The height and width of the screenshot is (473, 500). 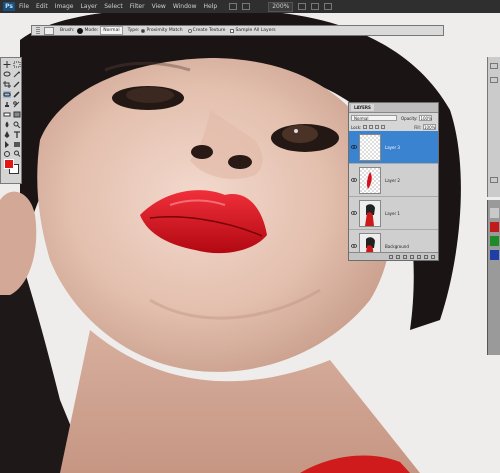 I want to click on arrange-documents-icon, so click(x=315, y=6).